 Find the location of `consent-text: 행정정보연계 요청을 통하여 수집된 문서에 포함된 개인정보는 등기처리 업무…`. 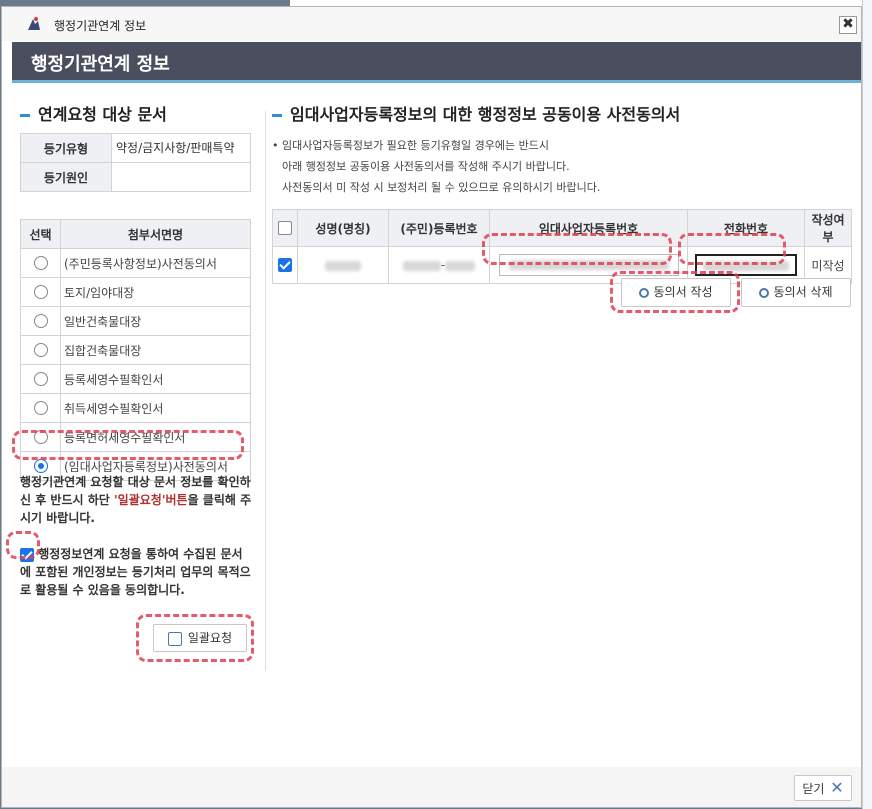

consent-text: 행정정보연계 요청을 통하여 수집된 문서에 포함된 개인정보는 등기처리 업무… is located at coordinates (135, 572).